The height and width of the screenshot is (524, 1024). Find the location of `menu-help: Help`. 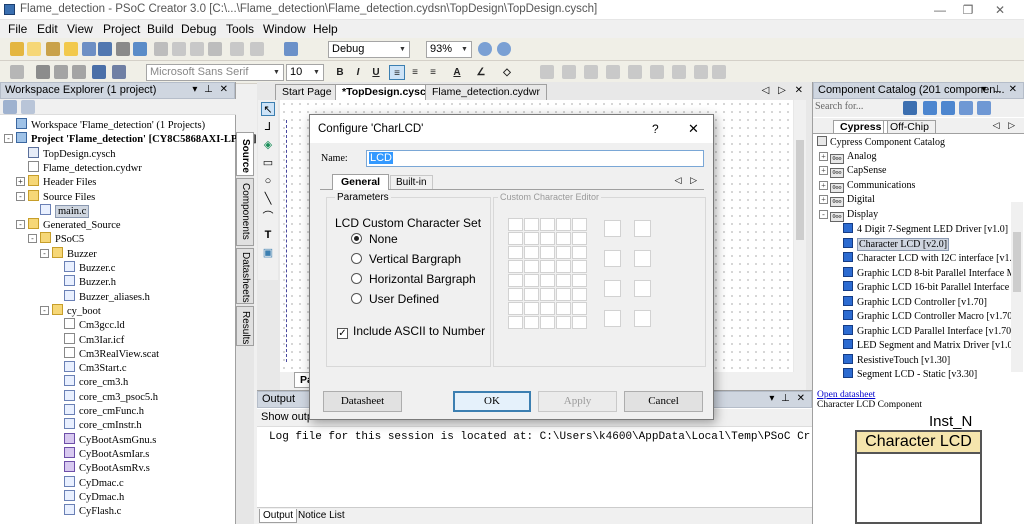

menu-help: Help is located at coordinates (325, 29).